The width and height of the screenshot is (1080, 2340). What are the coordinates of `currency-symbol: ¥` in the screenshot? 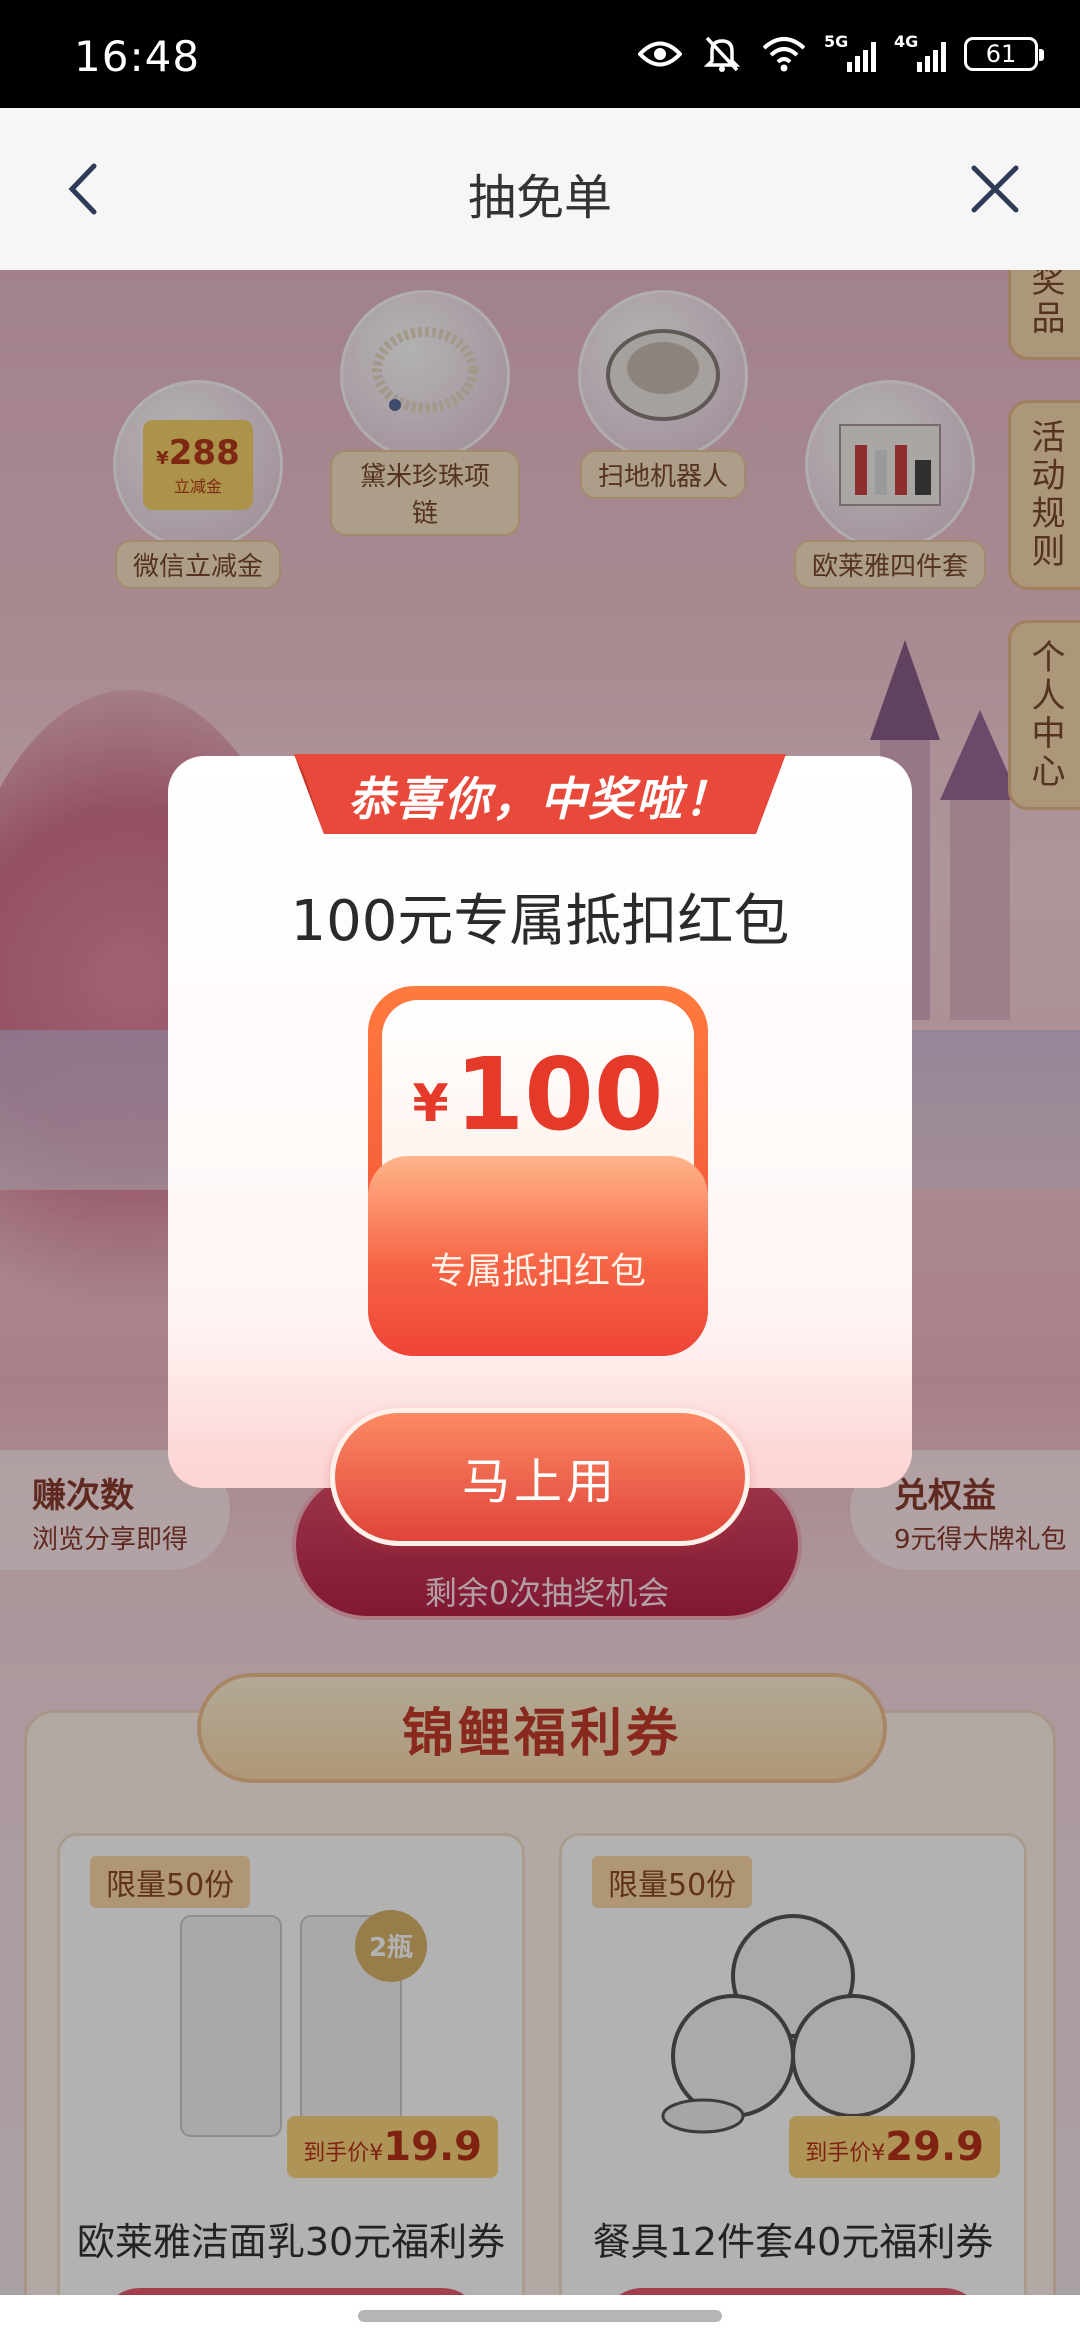 It's located at (430, 1104).